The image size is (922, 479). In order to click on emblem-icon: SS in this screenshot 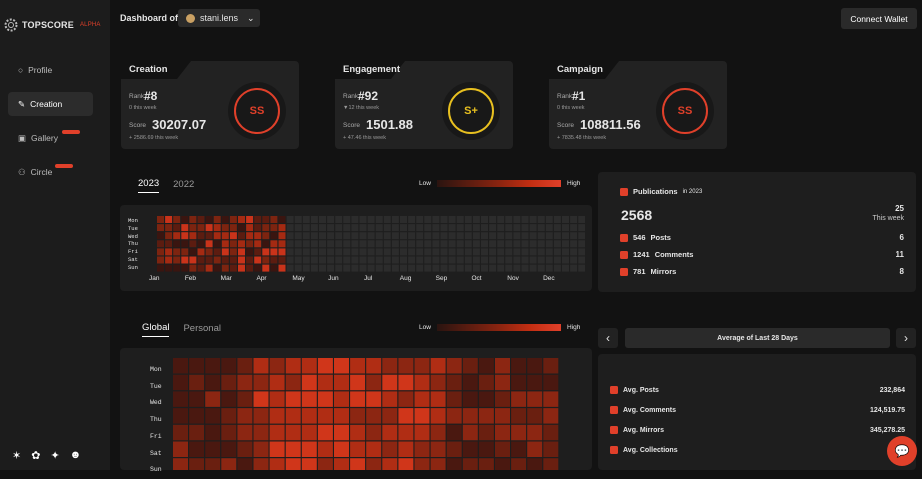, I will do `click(685, 111)`.